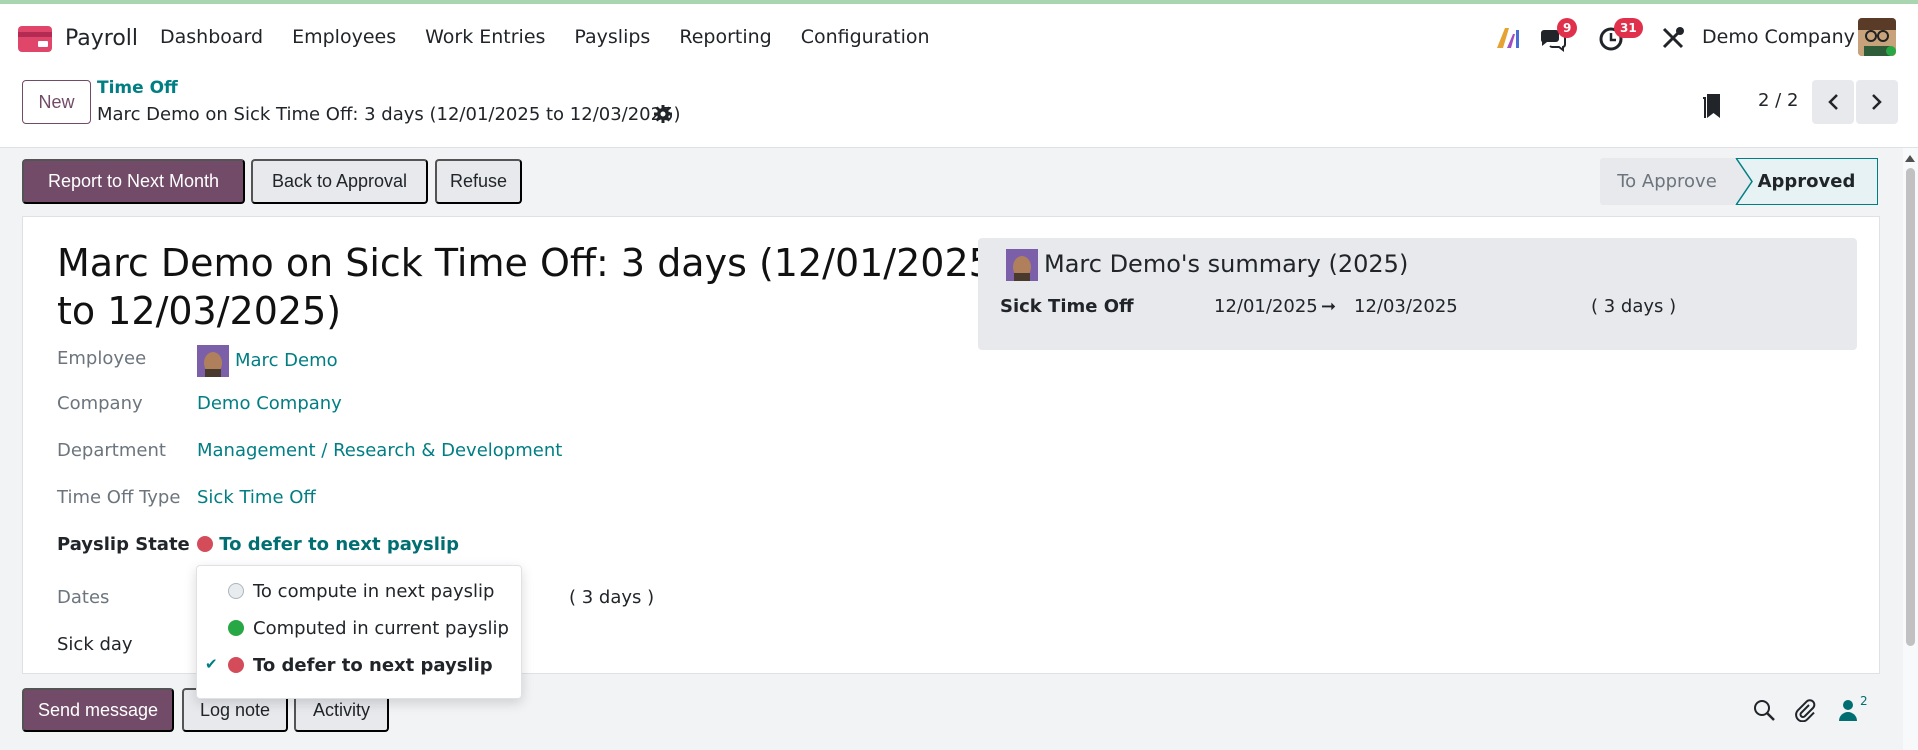 The width and height of the screenshot is (1918, 750). I want to click on tools-icon, so click(1673, 38).